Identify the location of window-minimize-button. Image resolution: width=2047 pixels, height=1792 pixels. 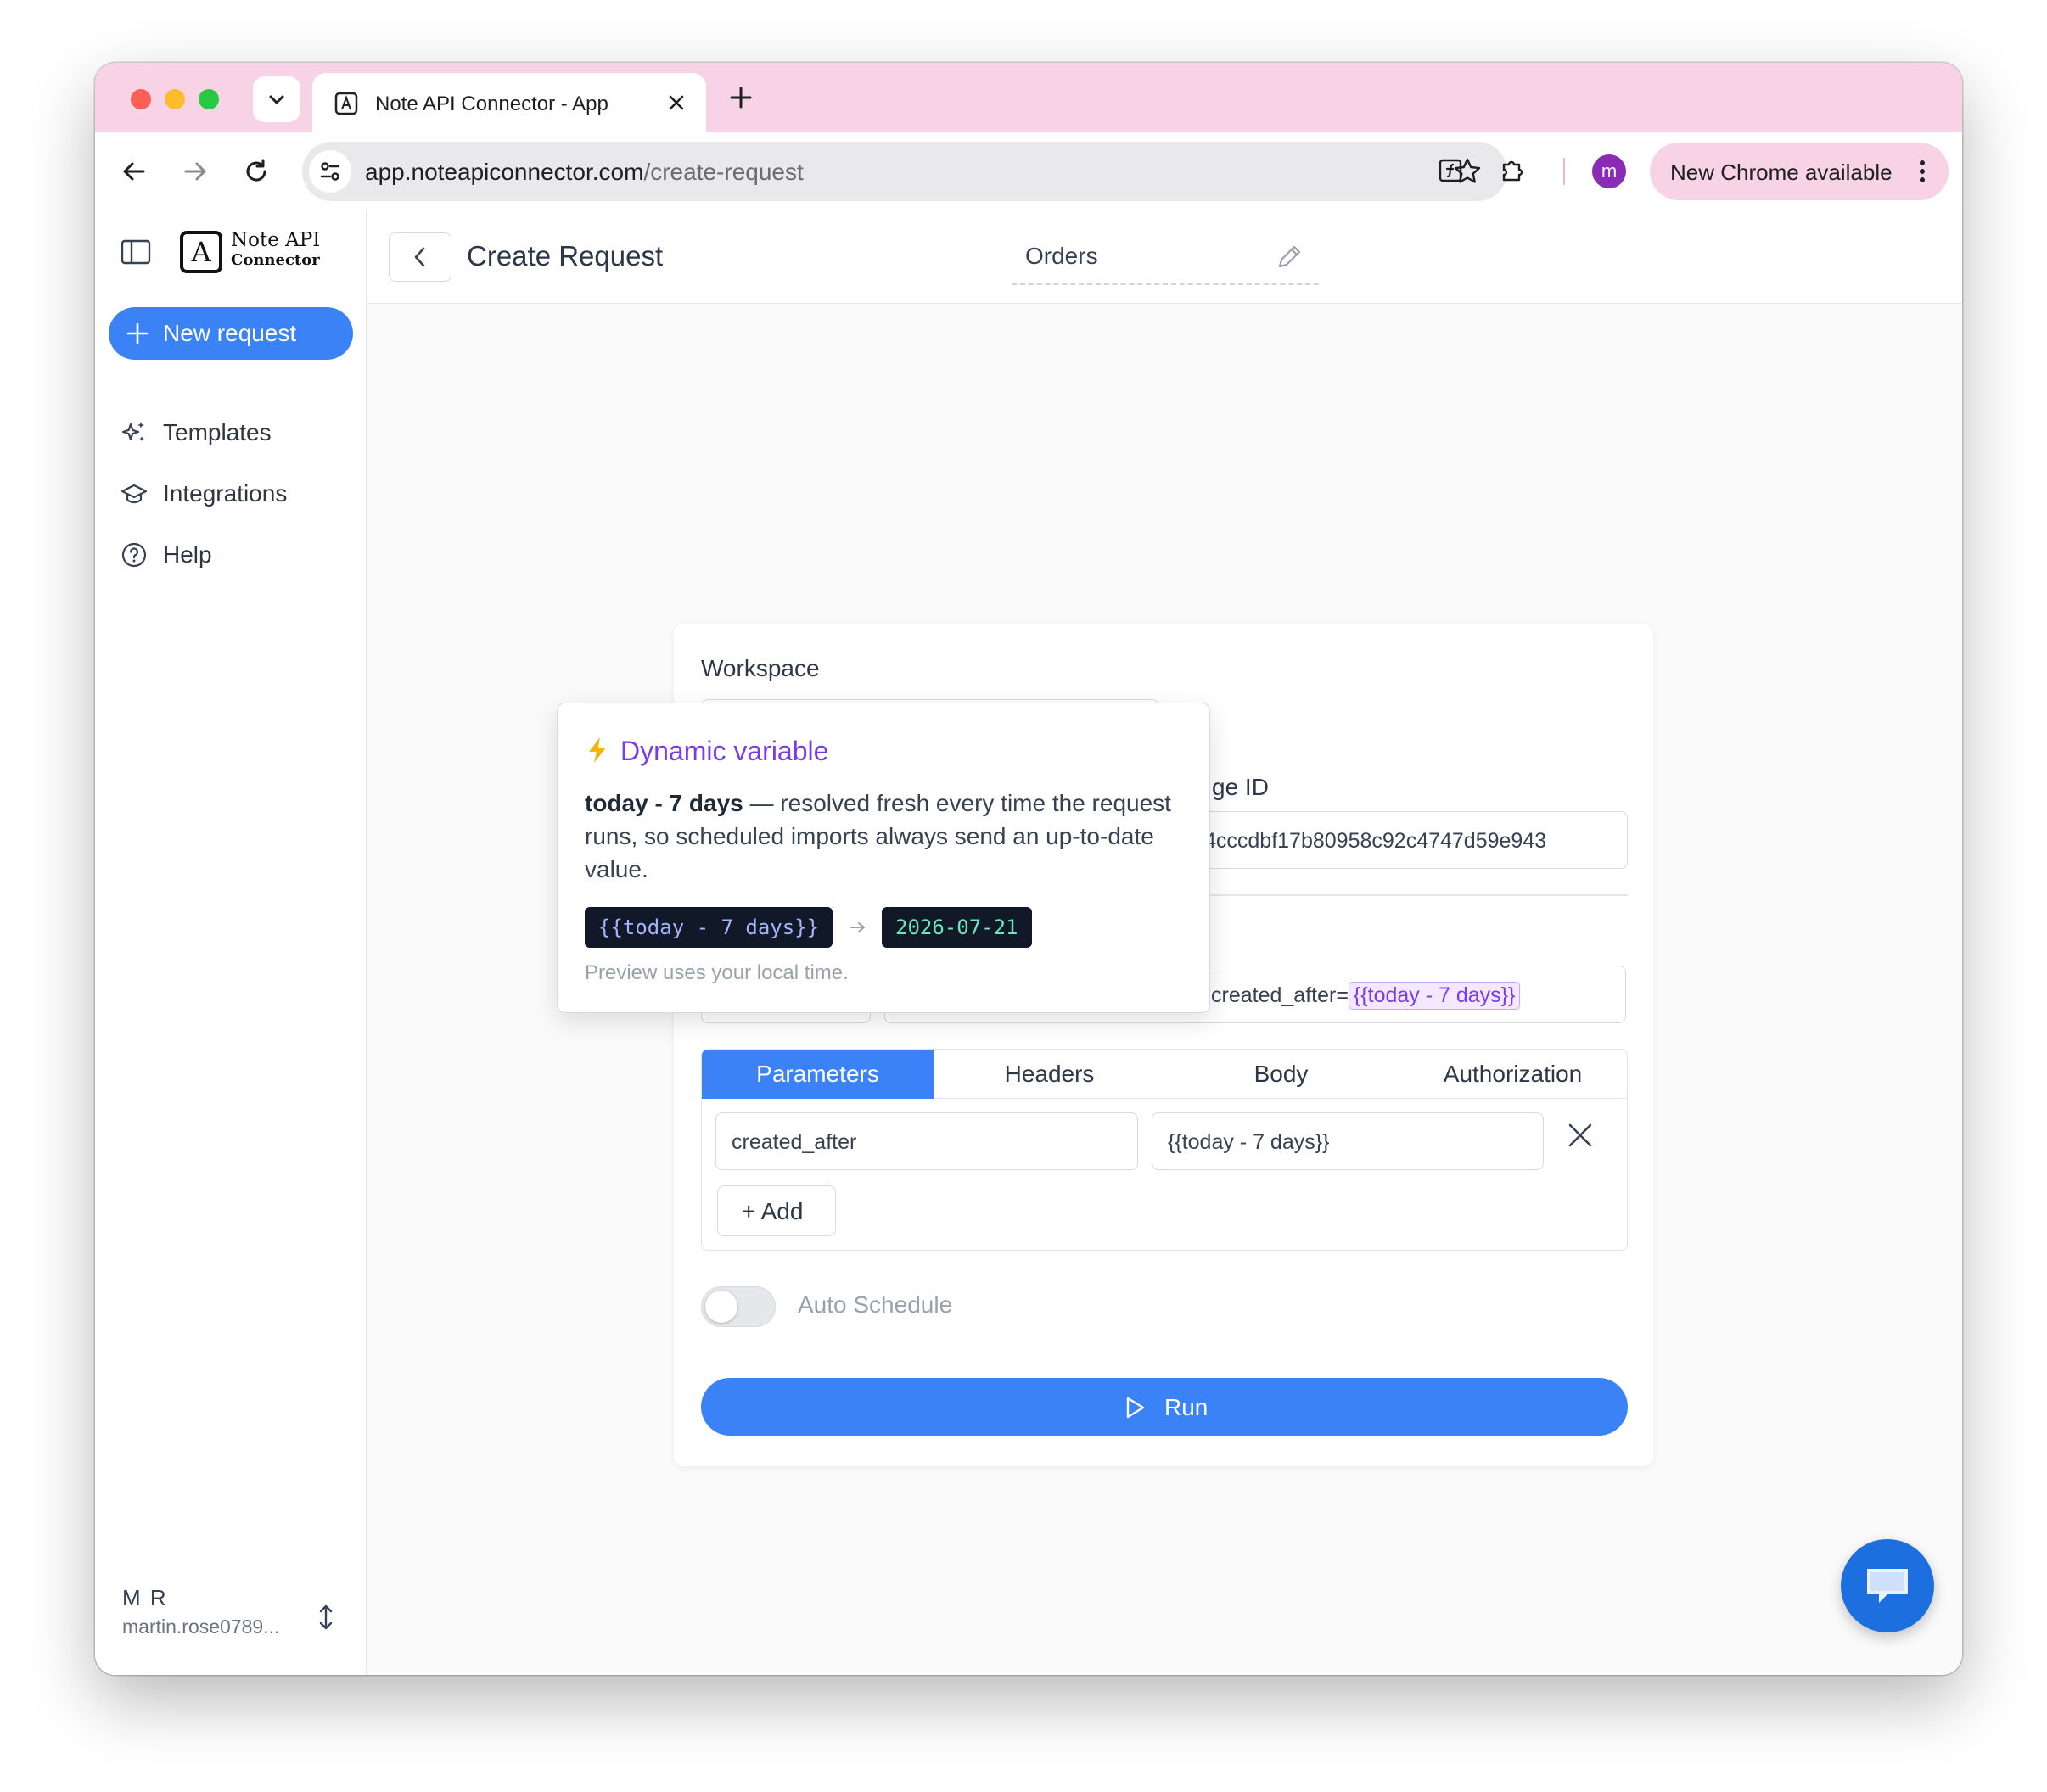
(175, 99).